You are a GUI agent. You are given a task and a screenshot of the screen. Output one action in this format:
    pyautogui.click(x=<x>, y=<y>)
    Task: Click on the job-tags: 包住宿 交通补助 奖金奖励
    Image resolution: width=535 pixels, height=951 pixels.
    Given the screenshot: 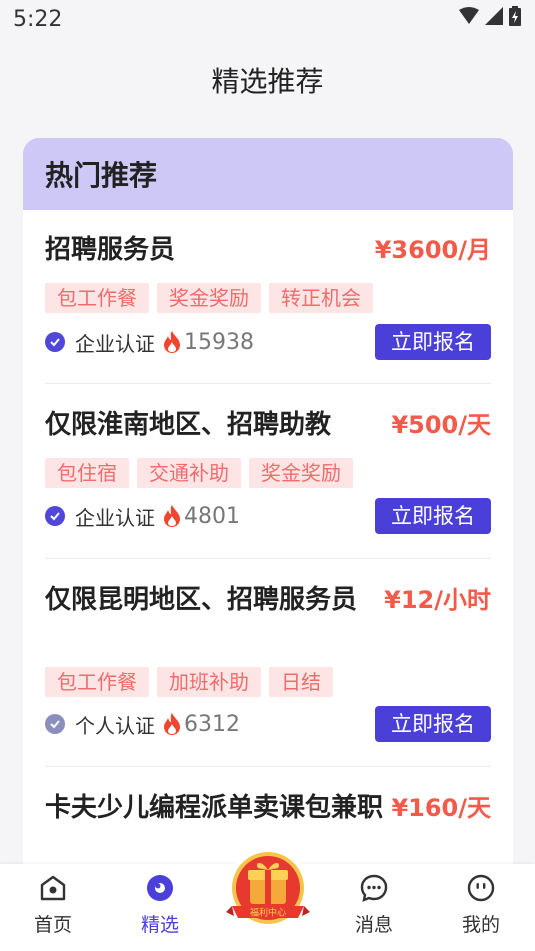 What is the action you would take?
    pyautogui.click(x=199, y=473)
    